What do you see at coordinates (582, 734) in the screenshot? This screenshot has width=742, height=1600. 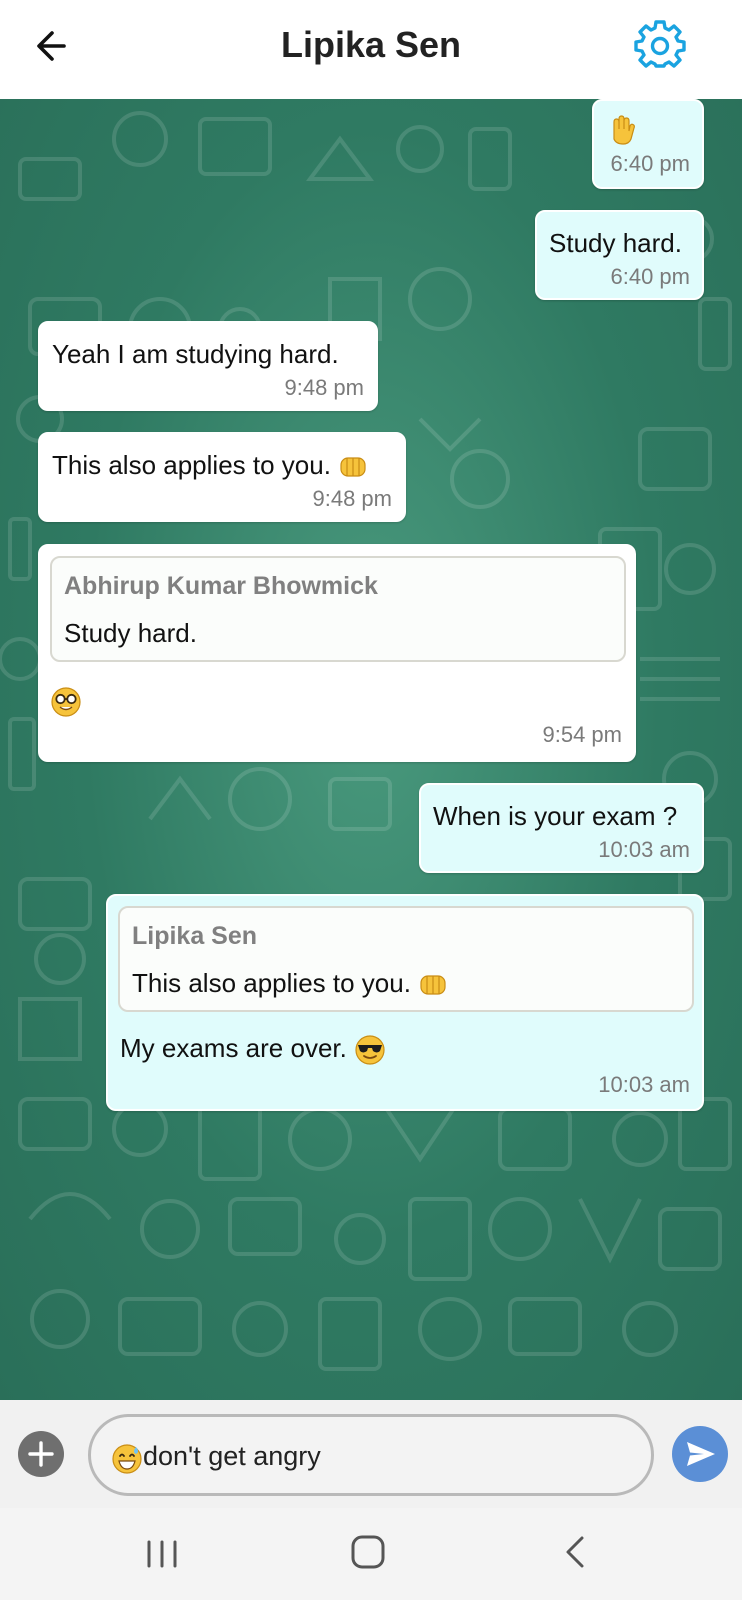 I see `message-time: 9:54 pm` at bounding box center [582, 734].